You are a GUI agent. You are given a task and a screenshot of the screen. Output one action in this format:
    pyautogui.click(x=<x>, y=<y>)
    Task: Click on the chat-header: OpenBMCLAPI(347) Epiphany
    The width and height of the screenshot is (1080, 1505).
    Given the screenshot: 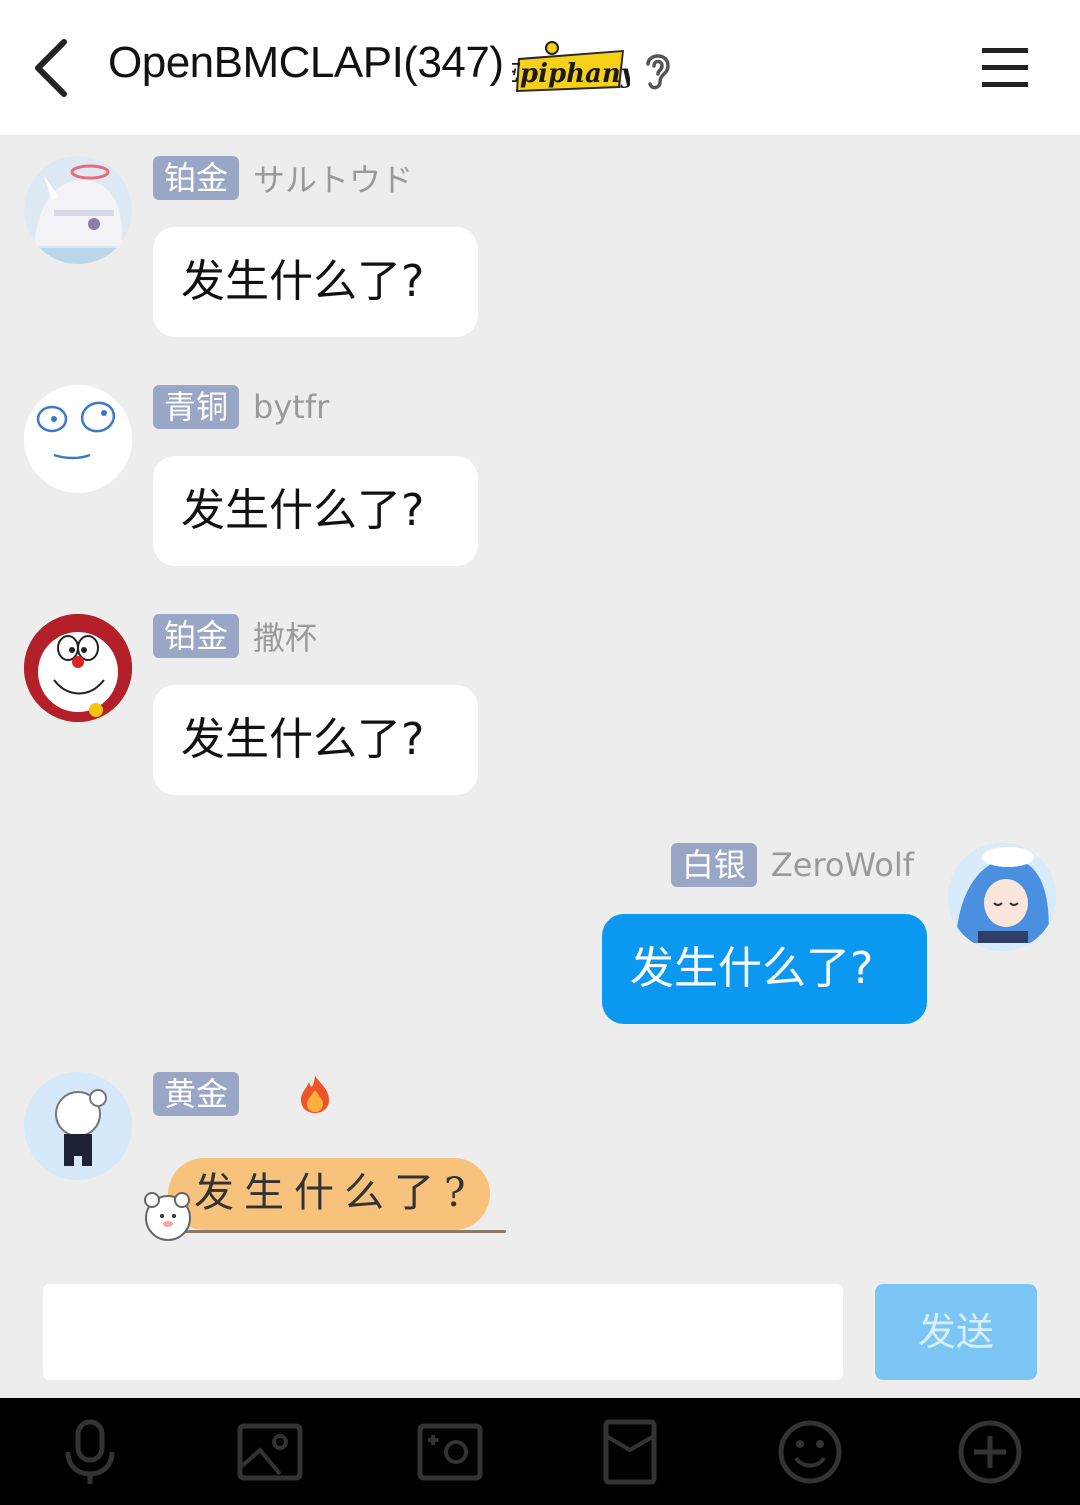 What is the action you would take?
    pyautogui.click(x=540, y=67)
    